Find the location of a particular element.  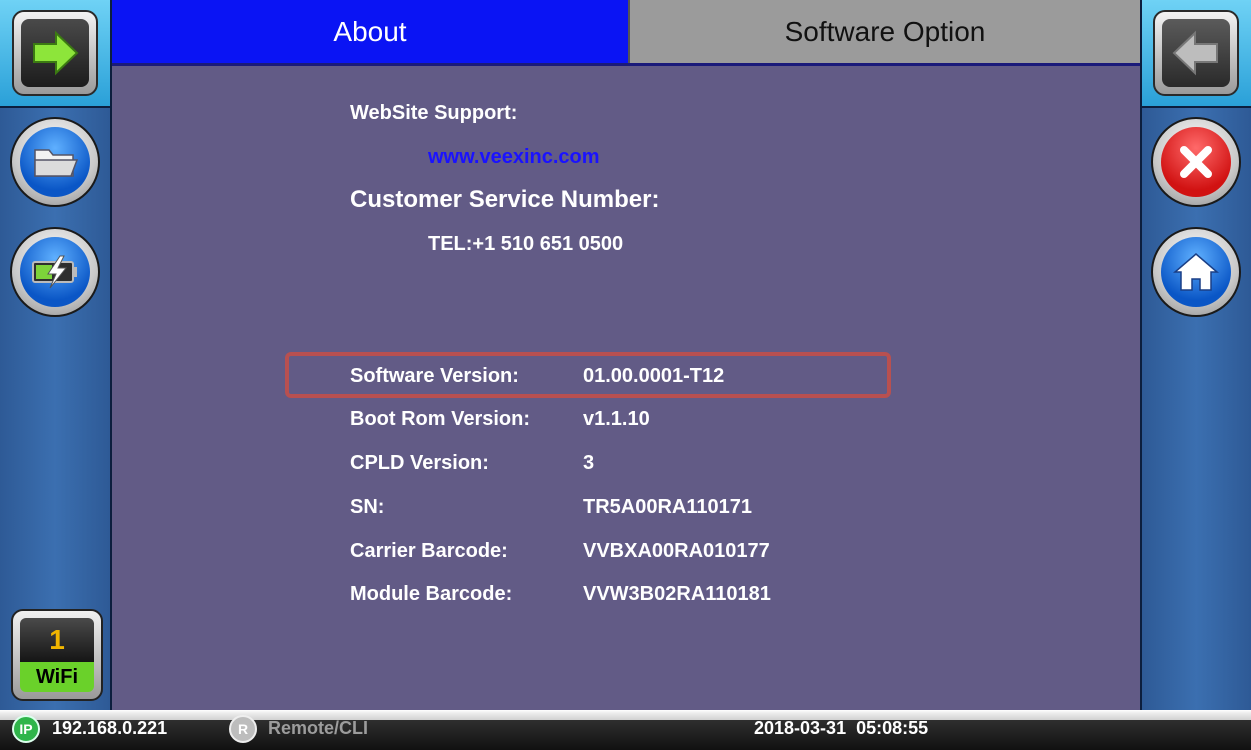

back-button is located at coordinates (1196, 53).